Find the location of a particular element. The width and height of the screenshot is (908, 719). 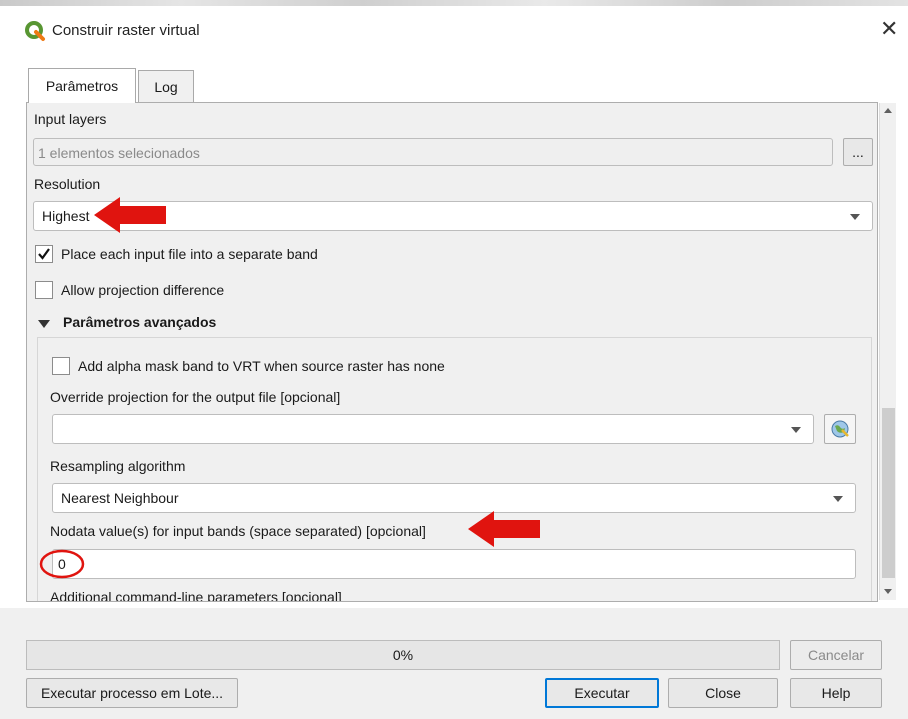

resampling-label: Resampling algorithm is located at coordinates (118, 466).